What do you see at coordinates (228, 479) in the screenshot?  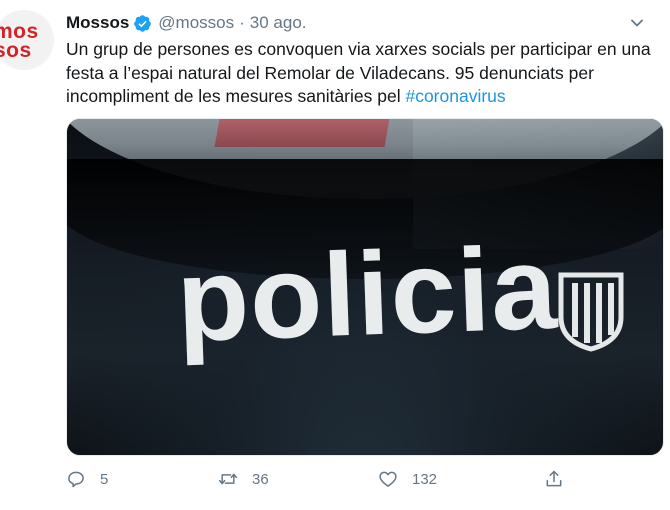 I see `retweet-icon` at bounding box center [228, 479].